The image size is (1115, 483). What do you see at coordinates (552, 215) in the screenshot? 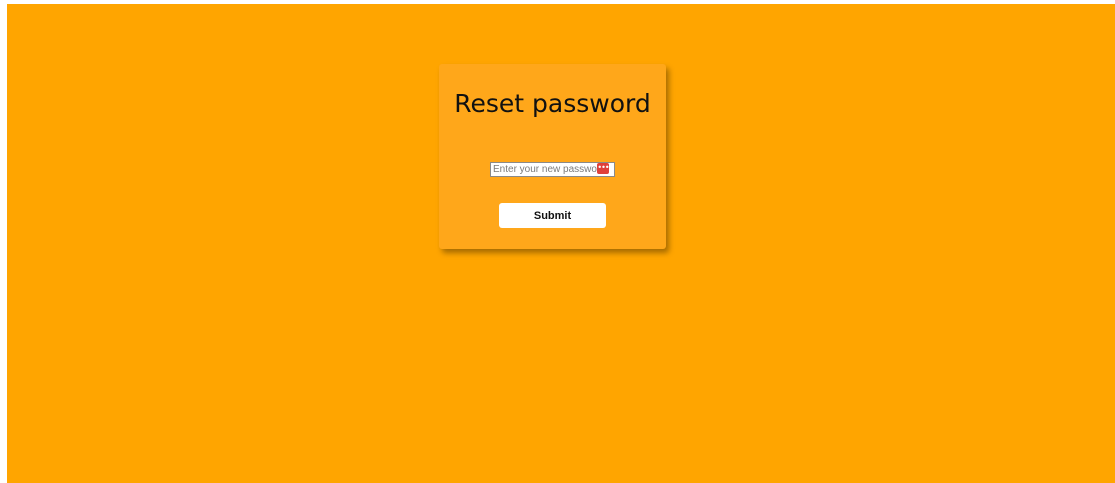
I see `submit-button: Submit` at bounding box center [552, 215].